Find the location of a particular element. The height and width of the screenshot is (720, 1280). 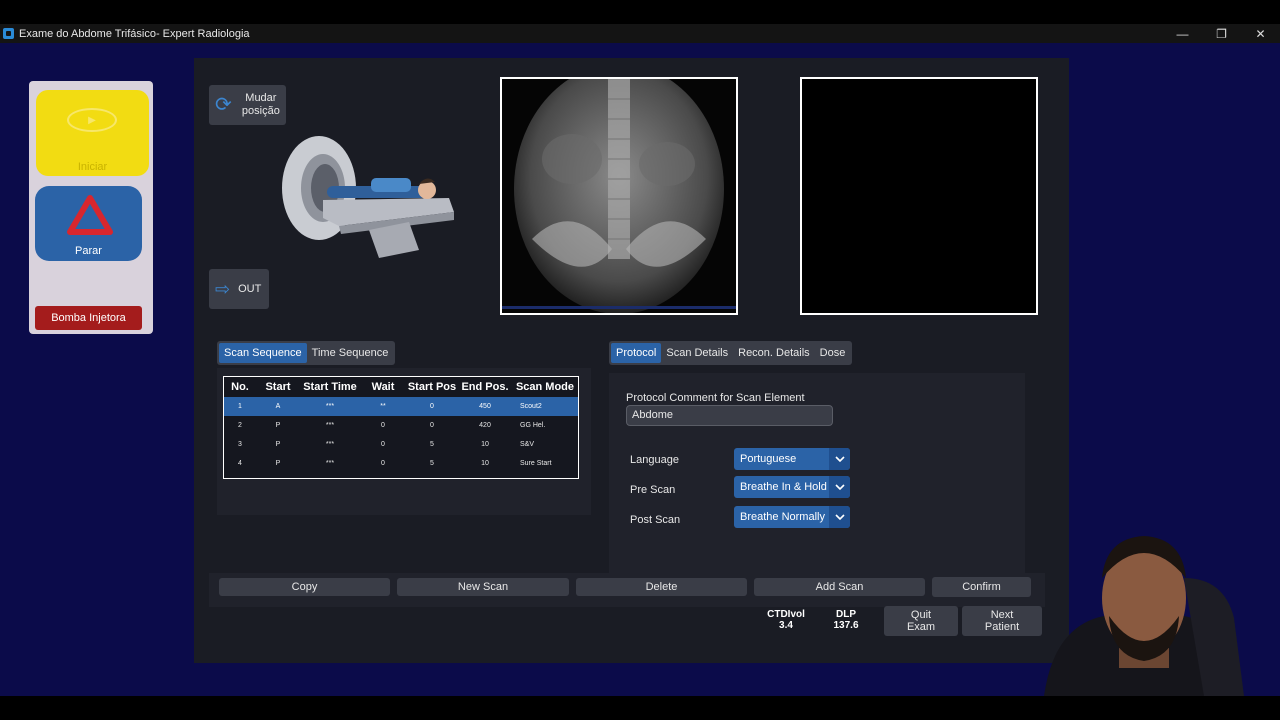

language-select: Portuguese is located at coordinates (792, 459).